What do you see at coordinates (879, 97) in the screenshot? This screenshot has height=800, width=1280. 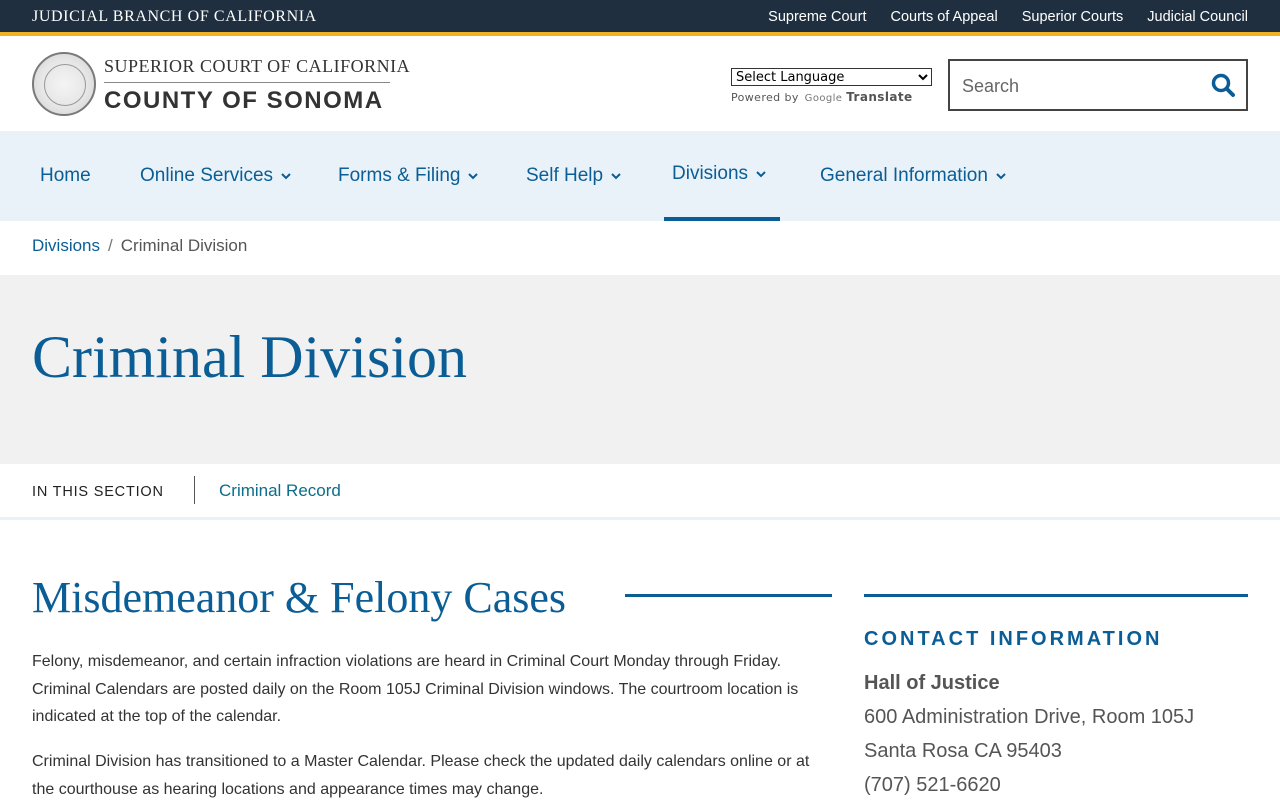 I see `translate-link: Translate` at bounding box center [879, 97].